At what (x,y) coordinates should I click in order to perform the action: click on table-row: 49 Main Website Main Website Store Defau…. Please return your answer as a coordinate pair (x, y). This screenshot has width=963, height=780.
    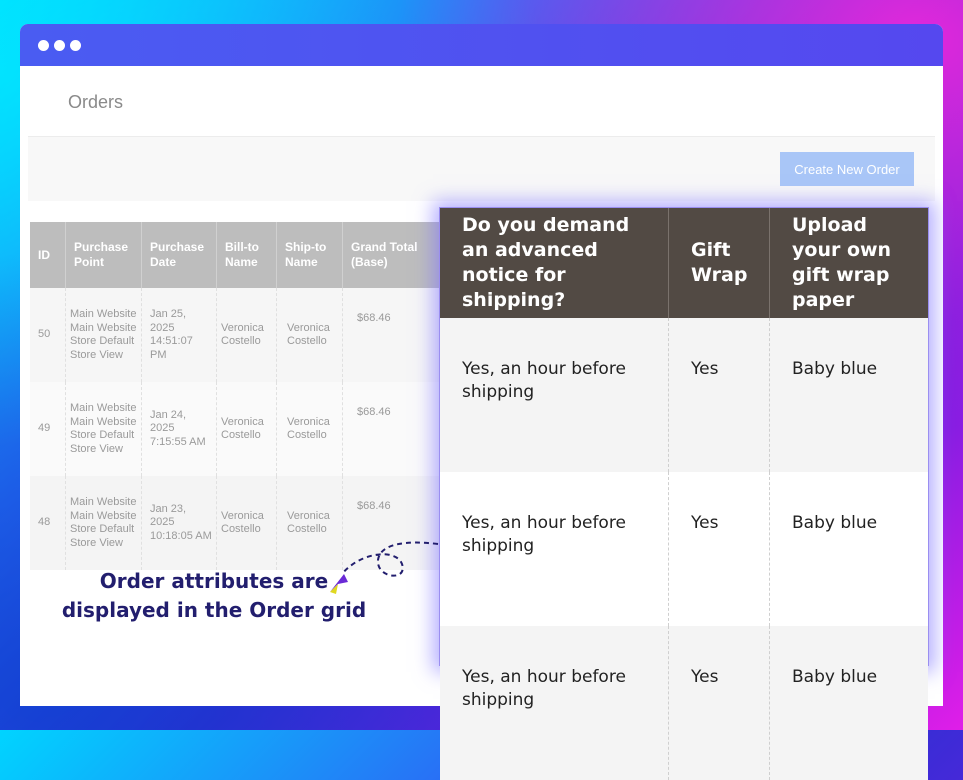
    Looking at the image, I should click on (235, 429).